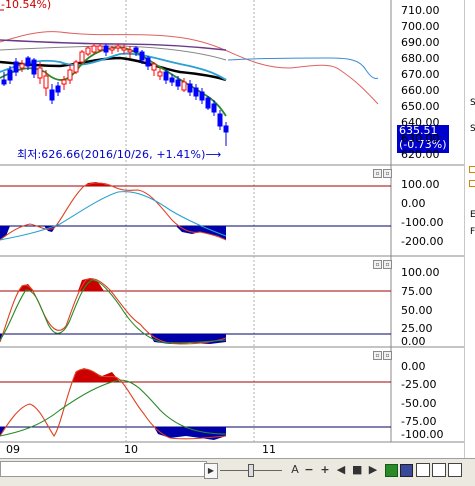 Image resolution: width=475 pixels, height=486 pixels. Describe the element at coordinates (417, 310) in the screenshot. I see `osc2_axis-tick: 50.00` at that location.